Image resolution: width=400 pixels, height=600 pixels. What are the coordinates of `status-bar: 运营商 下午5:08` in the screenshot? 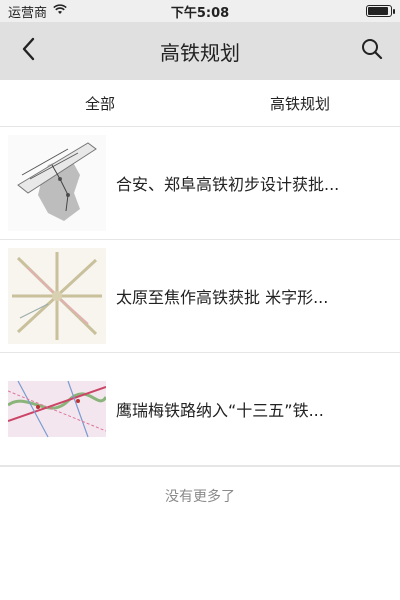 It's located at (200, 11).